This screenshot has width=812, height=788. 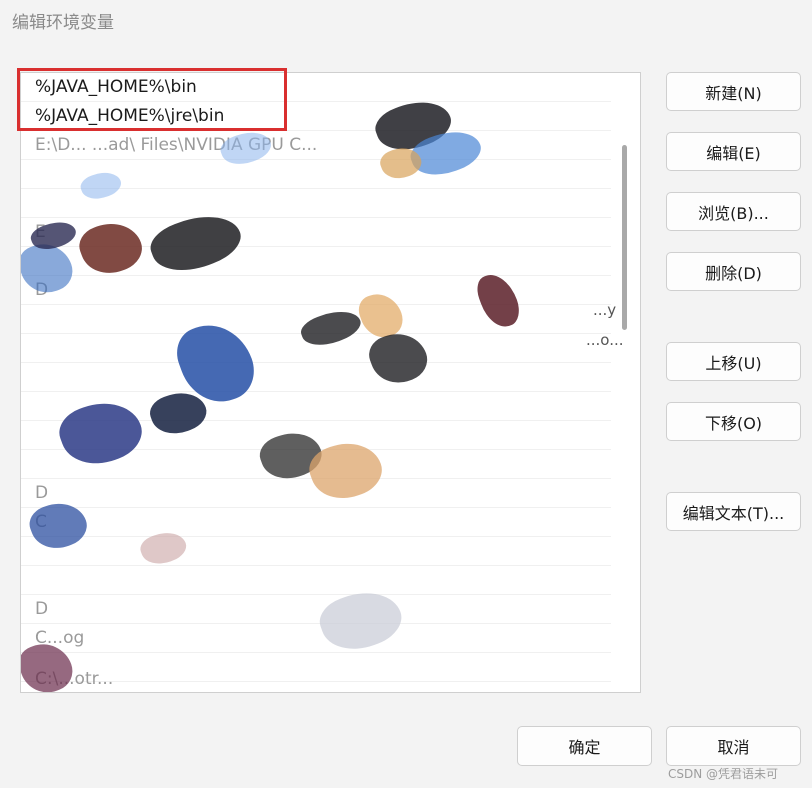 I want to click on ok-button: 确定, so click(x=584, y=746).